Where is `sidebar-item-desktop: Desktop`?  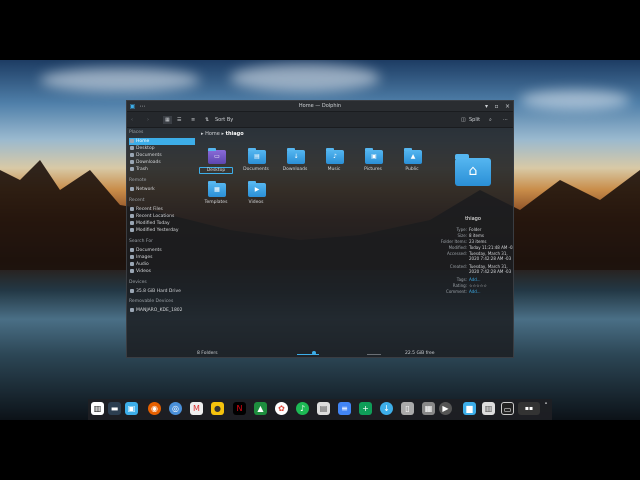 sidebar-item-desktop: Desktop is located at coordinates (162, 148).